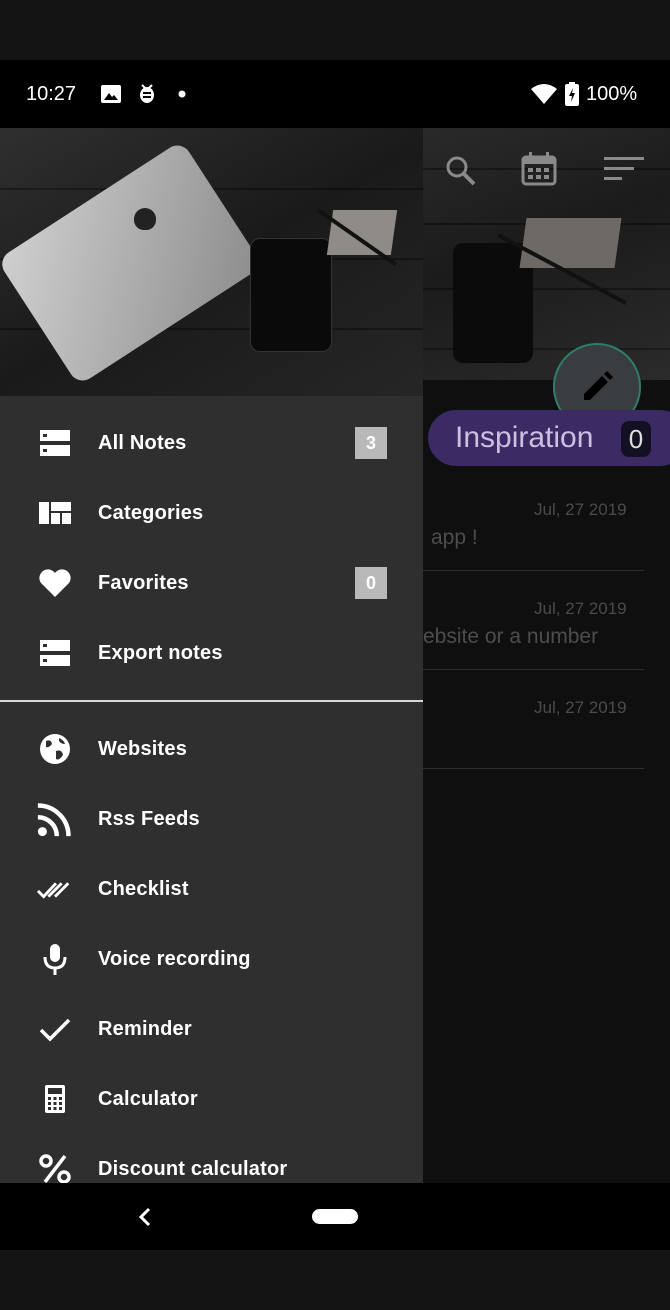  Describe the element at coordinates (160, 652) in the screenshot. I see `menu-item-label: Export notes` at that location.